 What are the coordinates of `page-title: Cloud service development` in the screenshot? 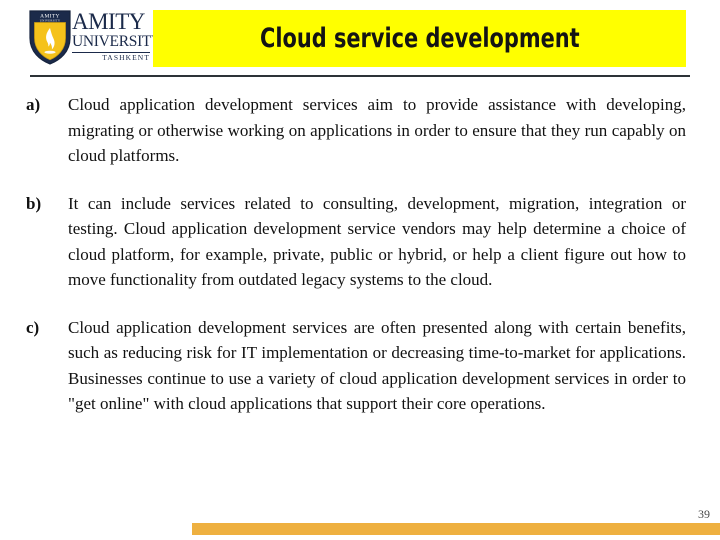 It's located at (419, 38).